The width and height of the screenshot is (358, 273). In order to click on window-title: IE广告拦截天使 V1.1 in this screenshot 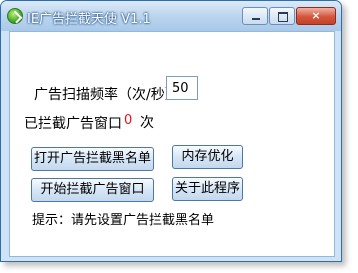, I will do `click(89, 19)`.